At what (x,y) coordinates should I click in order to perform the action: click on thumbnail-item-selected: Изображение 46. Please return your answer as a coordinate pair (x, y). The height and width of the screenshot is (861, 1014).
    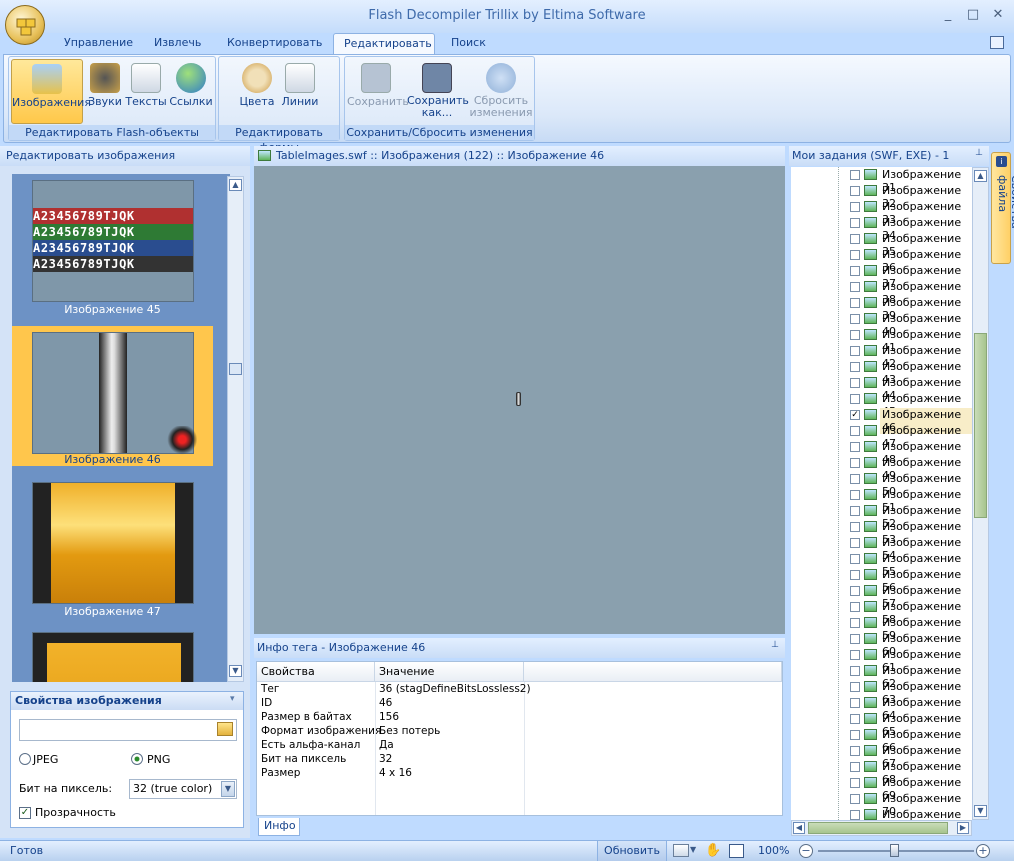
    Looking at the image, I should click on (112, 396).